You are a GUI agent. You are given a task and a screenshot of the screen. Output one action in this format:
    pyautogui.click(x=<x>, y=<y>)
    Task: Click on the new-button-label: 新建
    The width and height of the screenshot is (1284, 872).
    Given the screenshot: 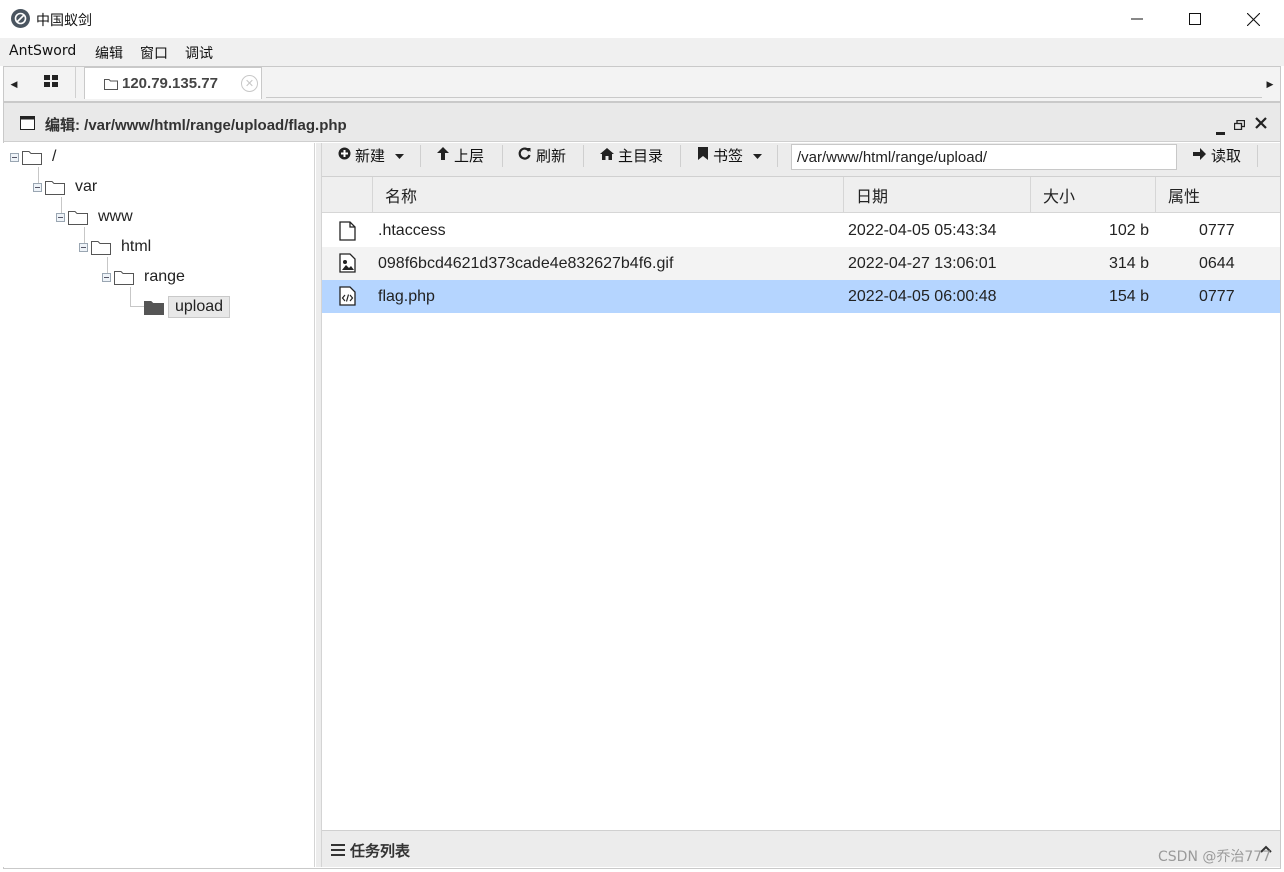 What is the action you would take?
    pyautogui.click(x=370, y=156)
    